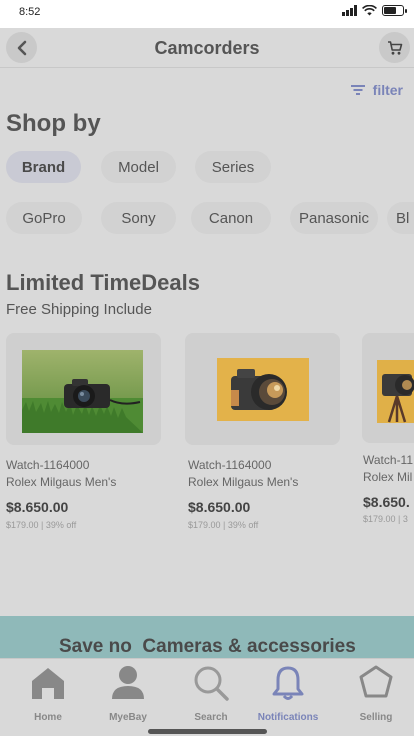  I want to click on shop-by-tabs: Brand Model Series, so click(207, 167).